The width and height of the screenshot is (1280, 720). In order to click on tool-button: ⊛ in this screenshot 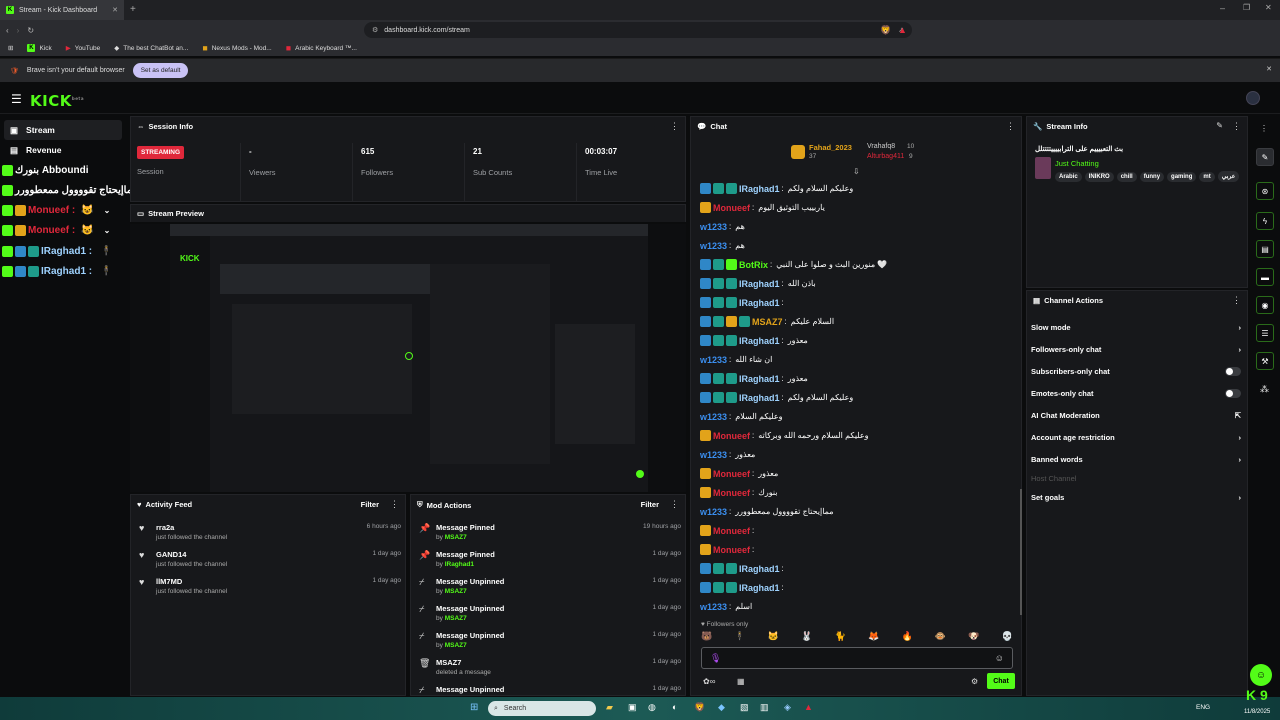, I will do `click(1265, 191)`.